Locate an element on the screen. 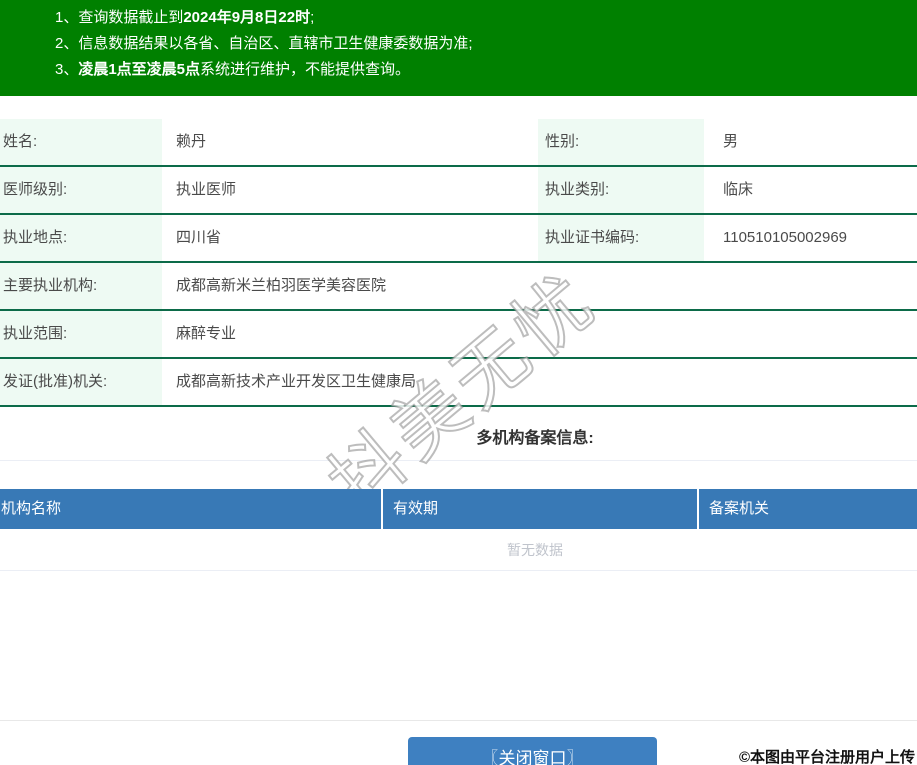  info-label: 执业证书编码: is located at coordinates (621, 238).